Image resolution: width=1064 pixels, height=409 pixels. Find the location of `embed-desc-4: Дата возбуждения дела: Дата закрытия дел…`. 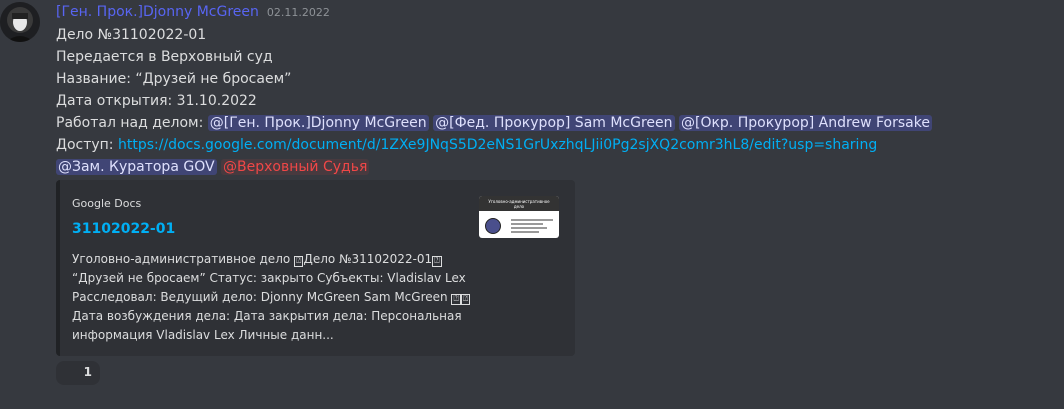

embed-desc-4: Дата возбуждения дела: Дата закрытия дел… is located at coordinates (267, 316).